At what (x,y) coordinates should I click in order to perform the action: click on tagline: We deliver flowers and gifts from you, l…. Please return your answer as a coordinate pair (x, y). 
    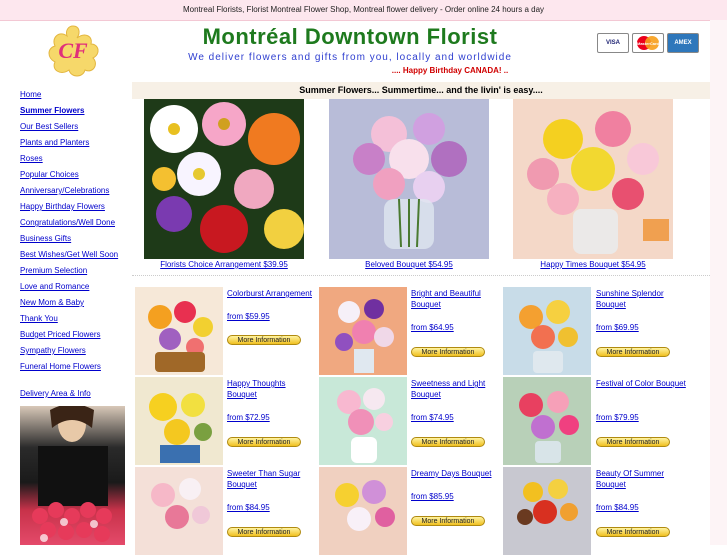
    Looking at the image, I should click on (350, 57).